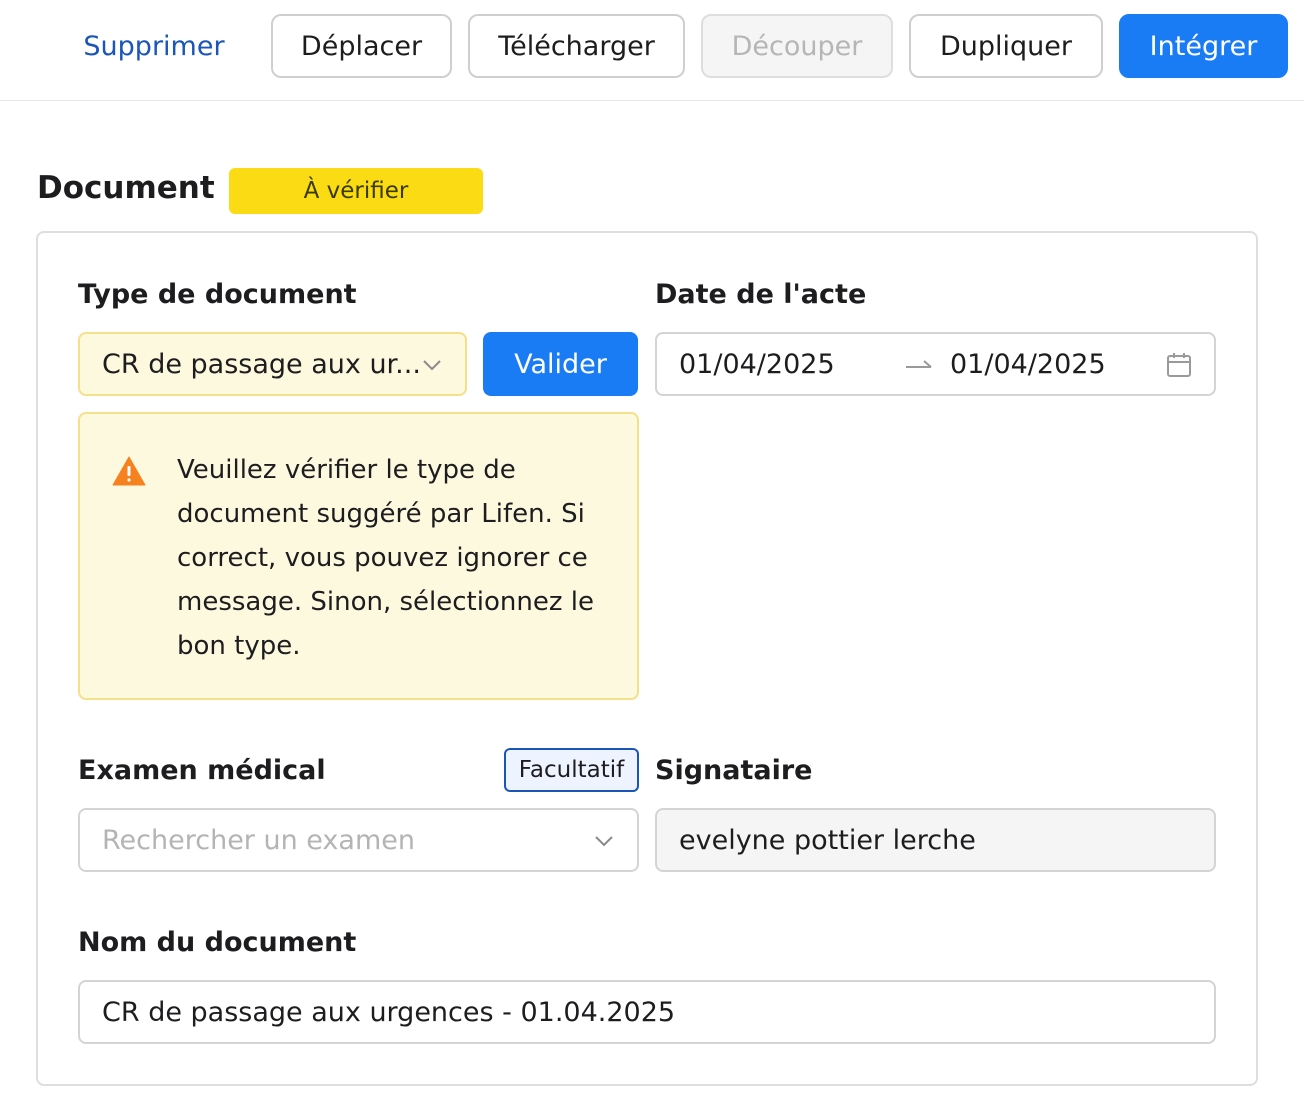 The width and height of the screenshot is (1304, 1120). I want to click on exam-label: Examen médical, so click(202, 770).